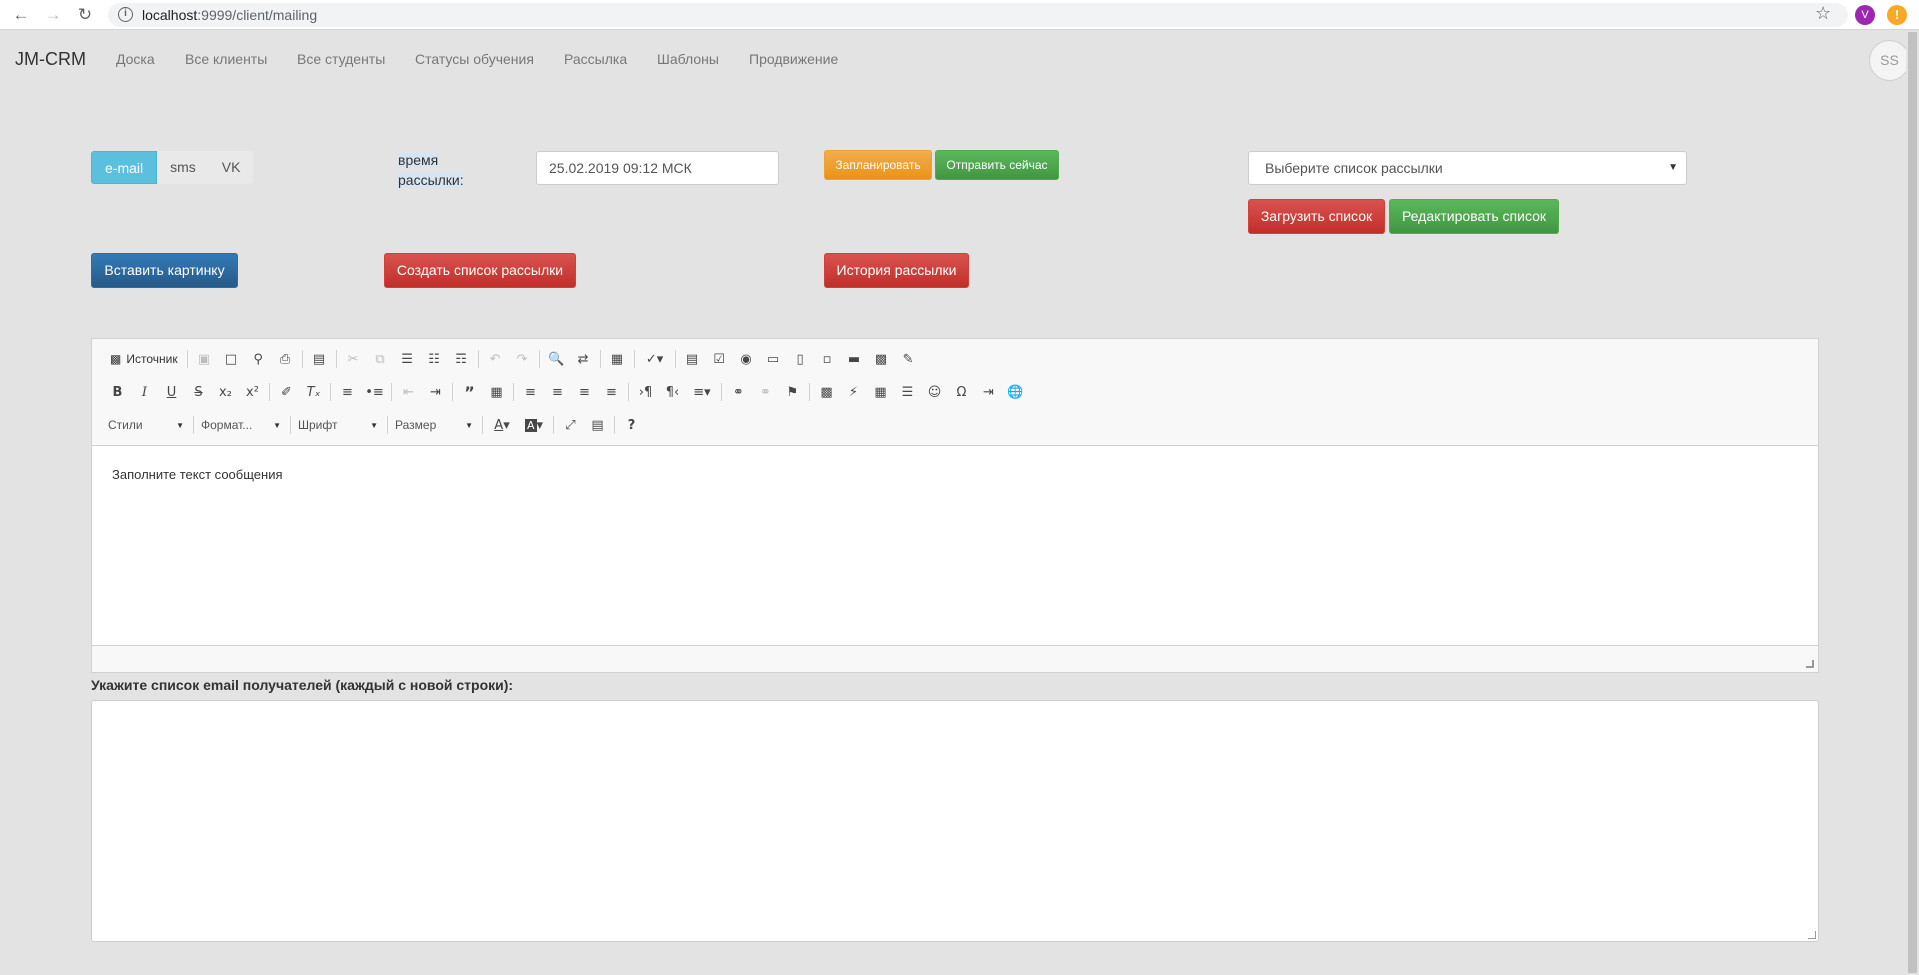  What do you see at coordinates (631, 425) in the screenshot?
I see `help-icon: ?` at bounding box center [631, 425].